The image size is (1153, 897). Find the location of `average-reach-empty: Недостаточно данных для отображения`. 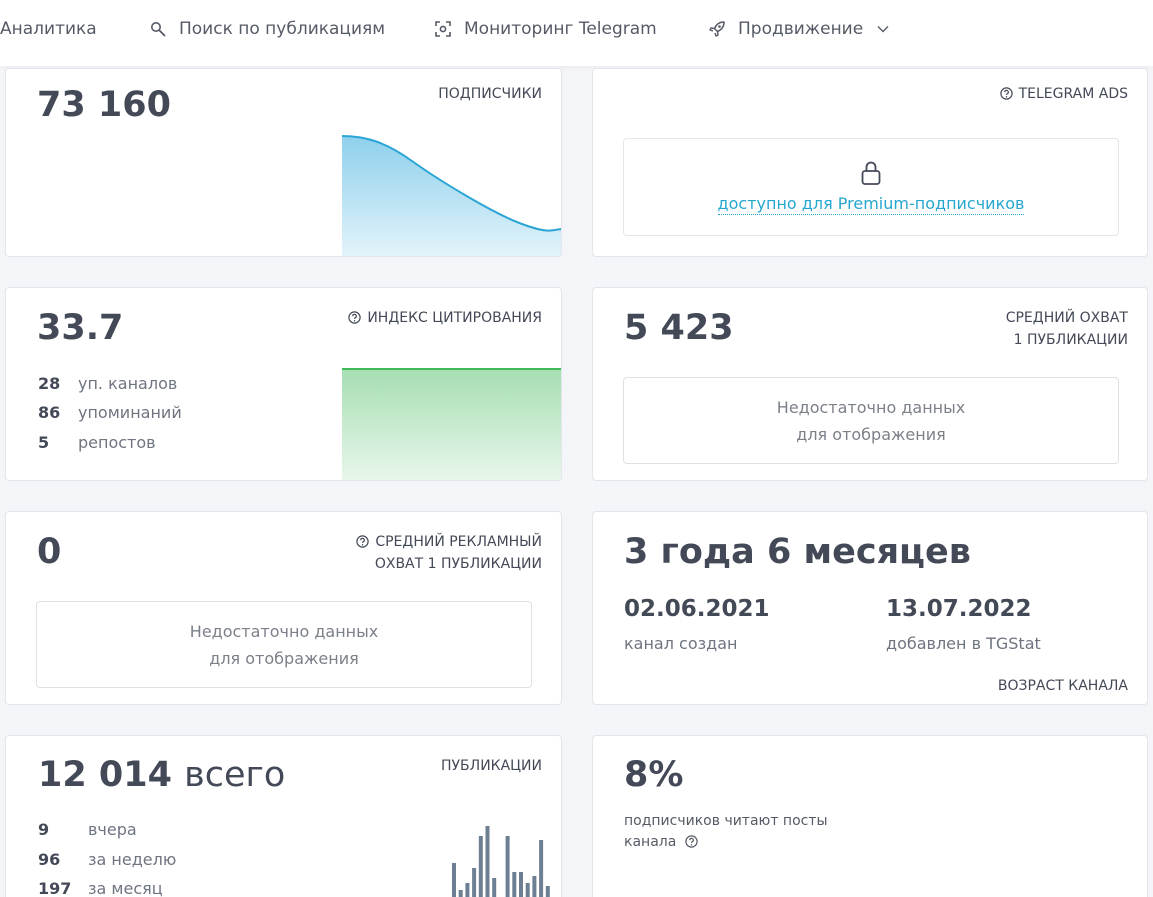

average-reach-empty: Недостаточно данных для отображения is located at coordinates (871, 420).